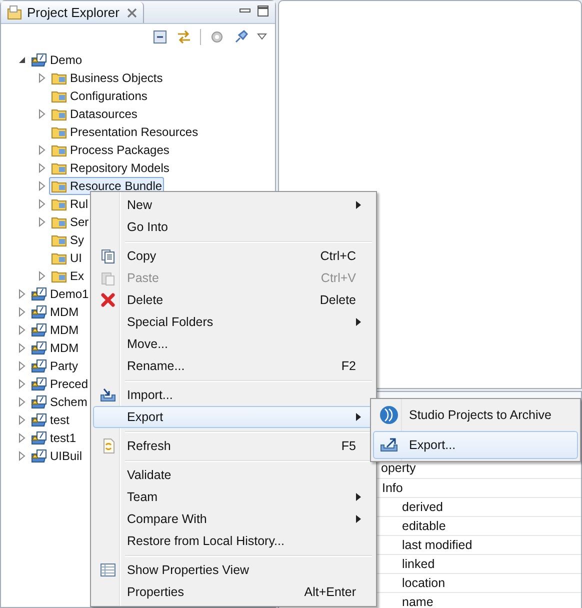  What do you see at coordinates (184, 37) in the screenshot?
I see `link-arrows-icon` at bounding box center [184, 37].